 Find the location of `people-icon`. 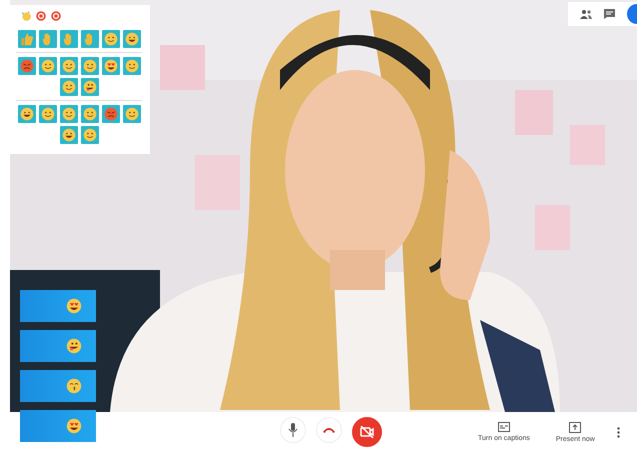

people-icon is located at coordinates (586, 14).